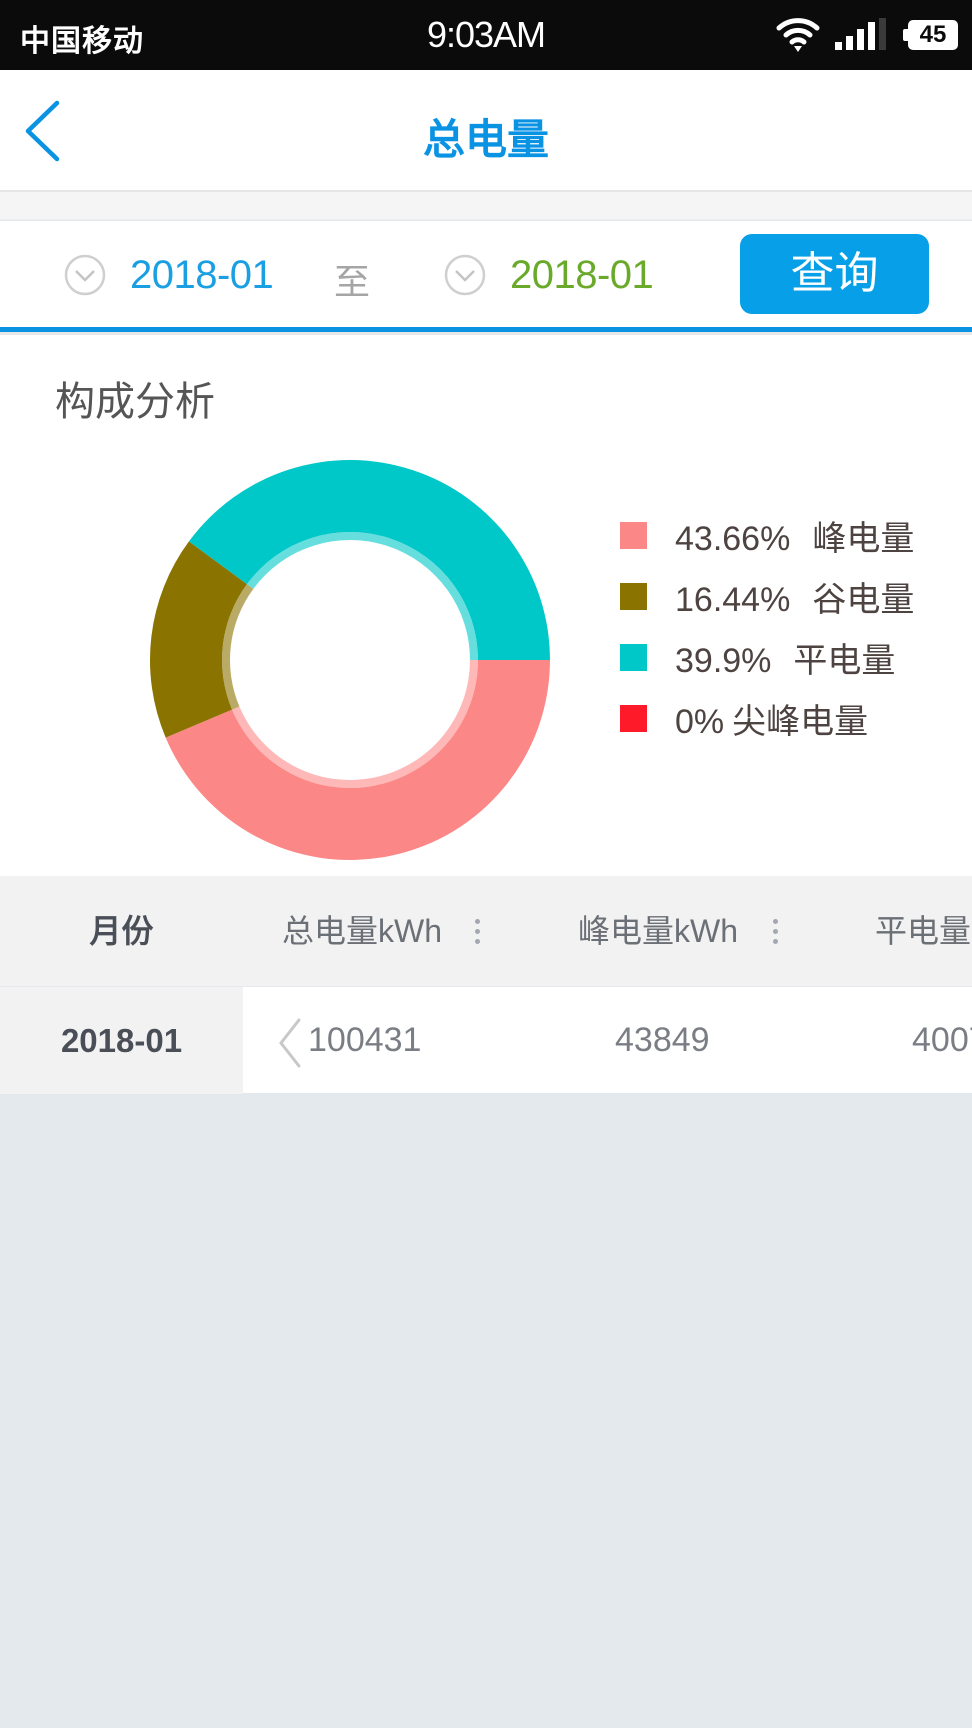  I want to click on legend-label: 16.44% 谷电量, so click(794, 596).